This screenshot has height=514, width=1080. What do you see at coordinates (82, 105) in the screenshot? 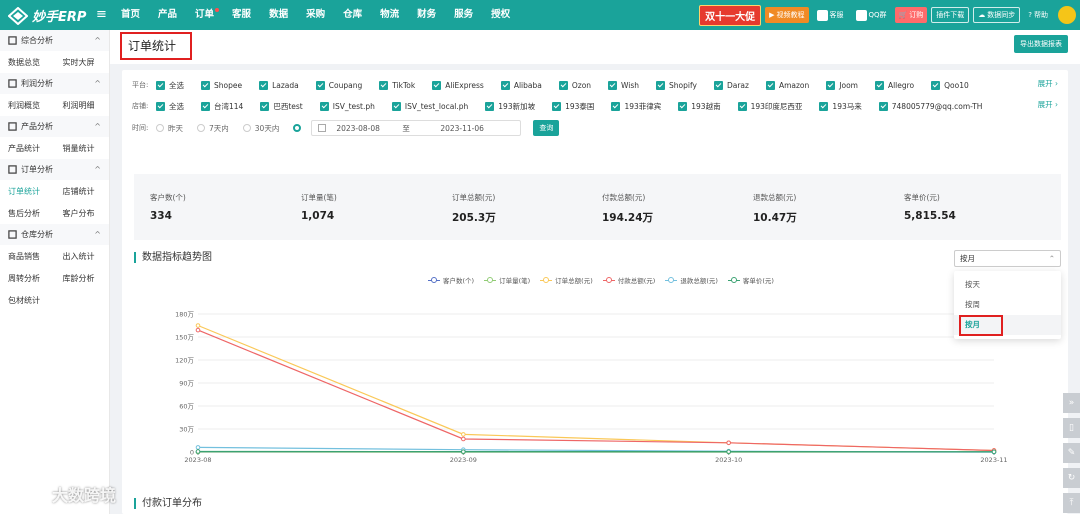
I see `sidebar-item: 利润明细` at bounding box center [82, 105].